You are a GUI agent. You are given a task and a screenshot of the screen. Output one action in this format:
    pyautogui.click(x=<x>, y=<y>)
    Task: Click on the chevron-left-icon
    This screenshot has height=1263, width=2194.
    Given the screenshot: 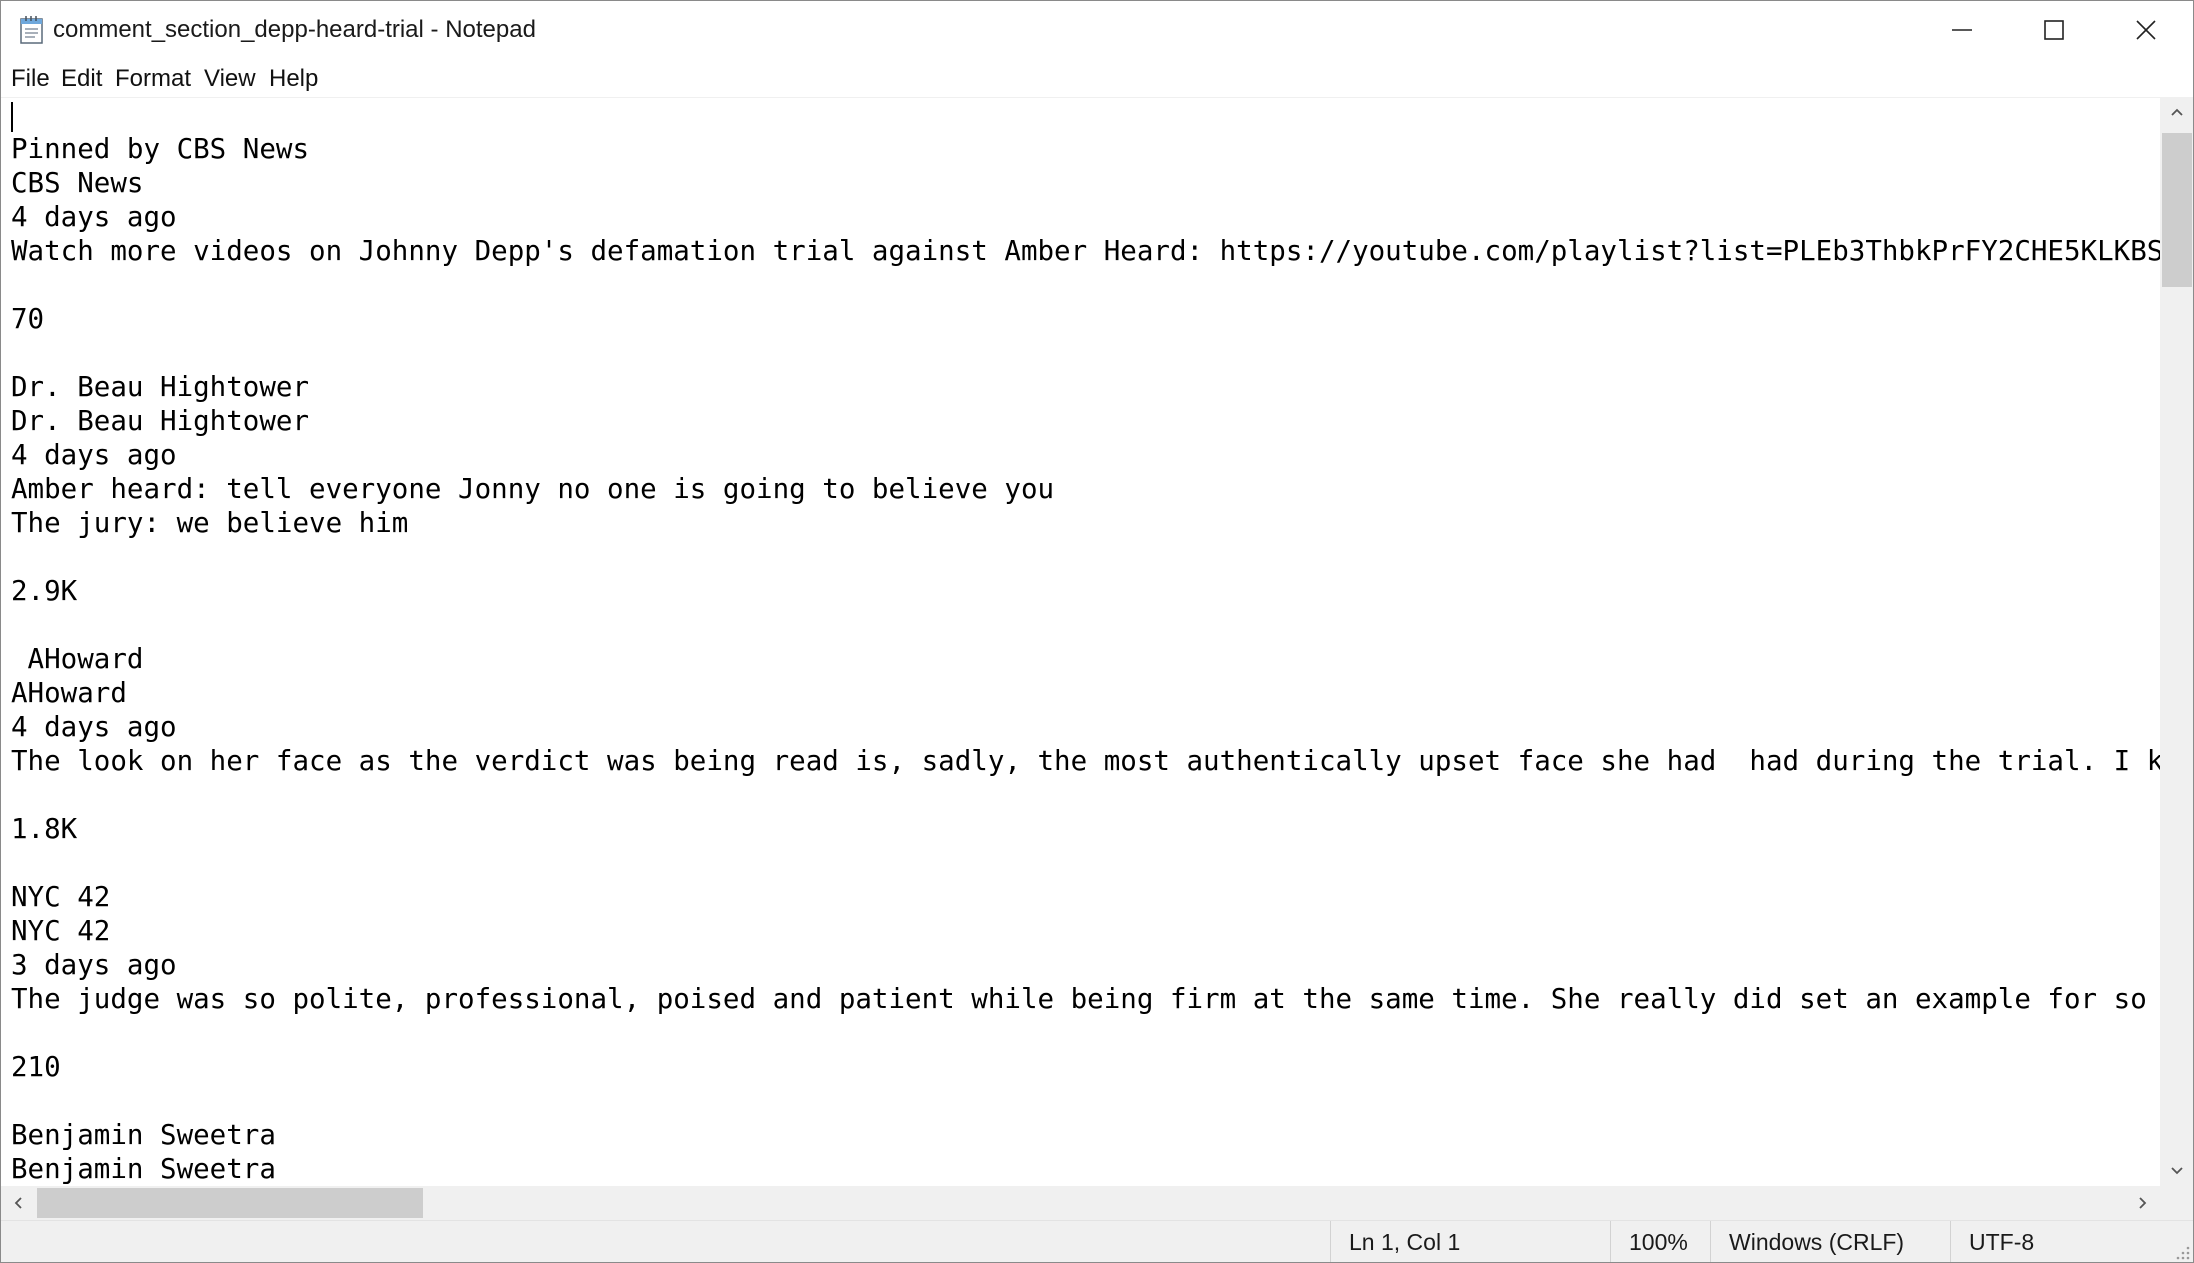 What is the action you would take?
    pyautogui.click(x=18, y=1203)
    